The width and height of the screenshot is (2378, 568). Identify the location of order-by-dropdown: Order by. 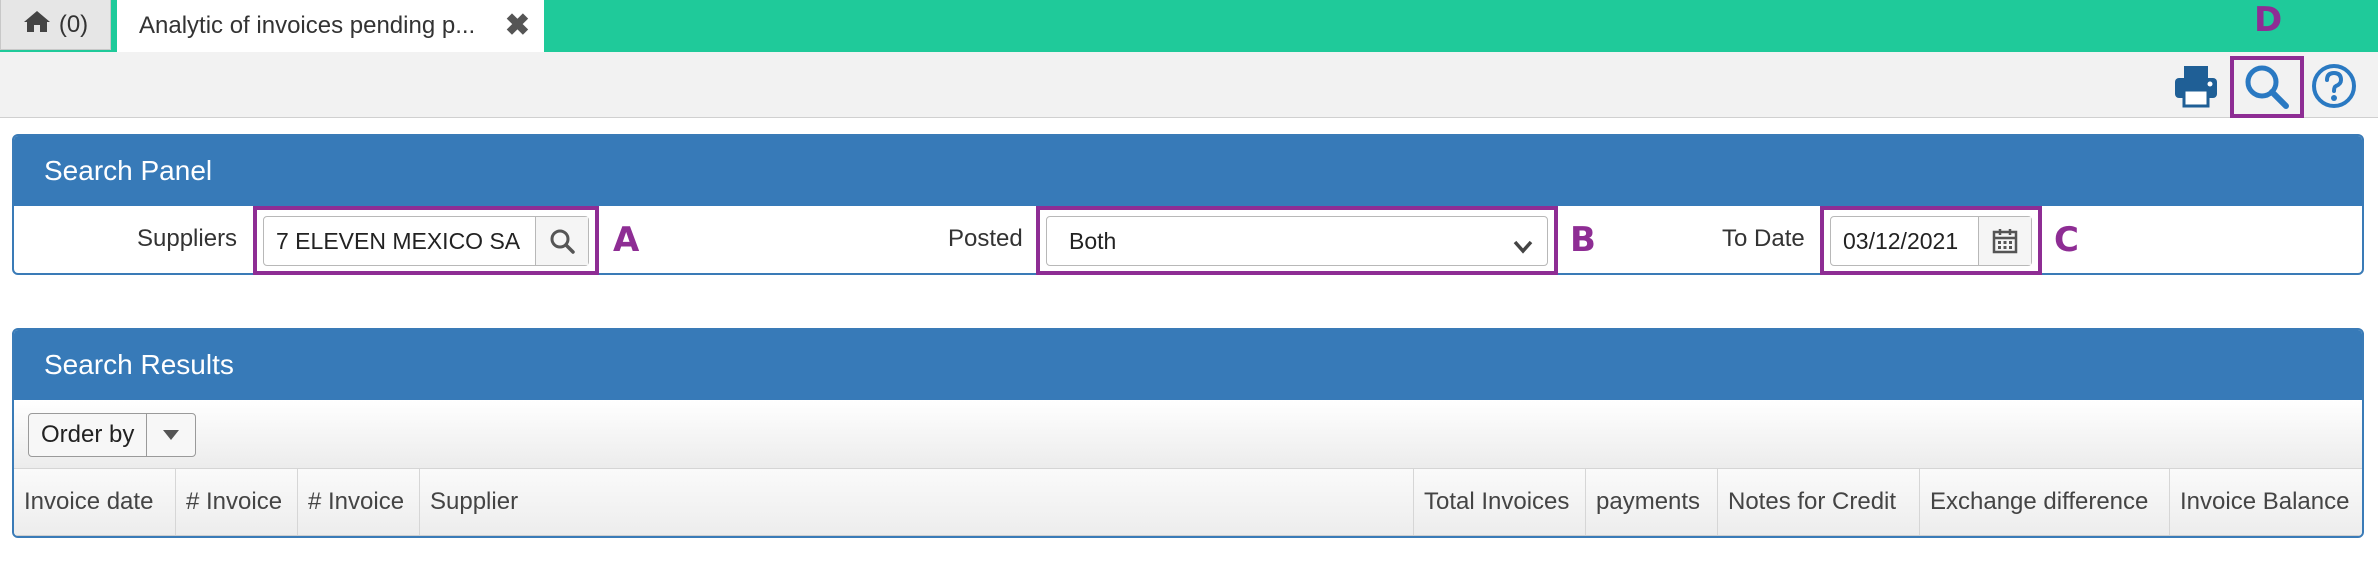
(112, 435).